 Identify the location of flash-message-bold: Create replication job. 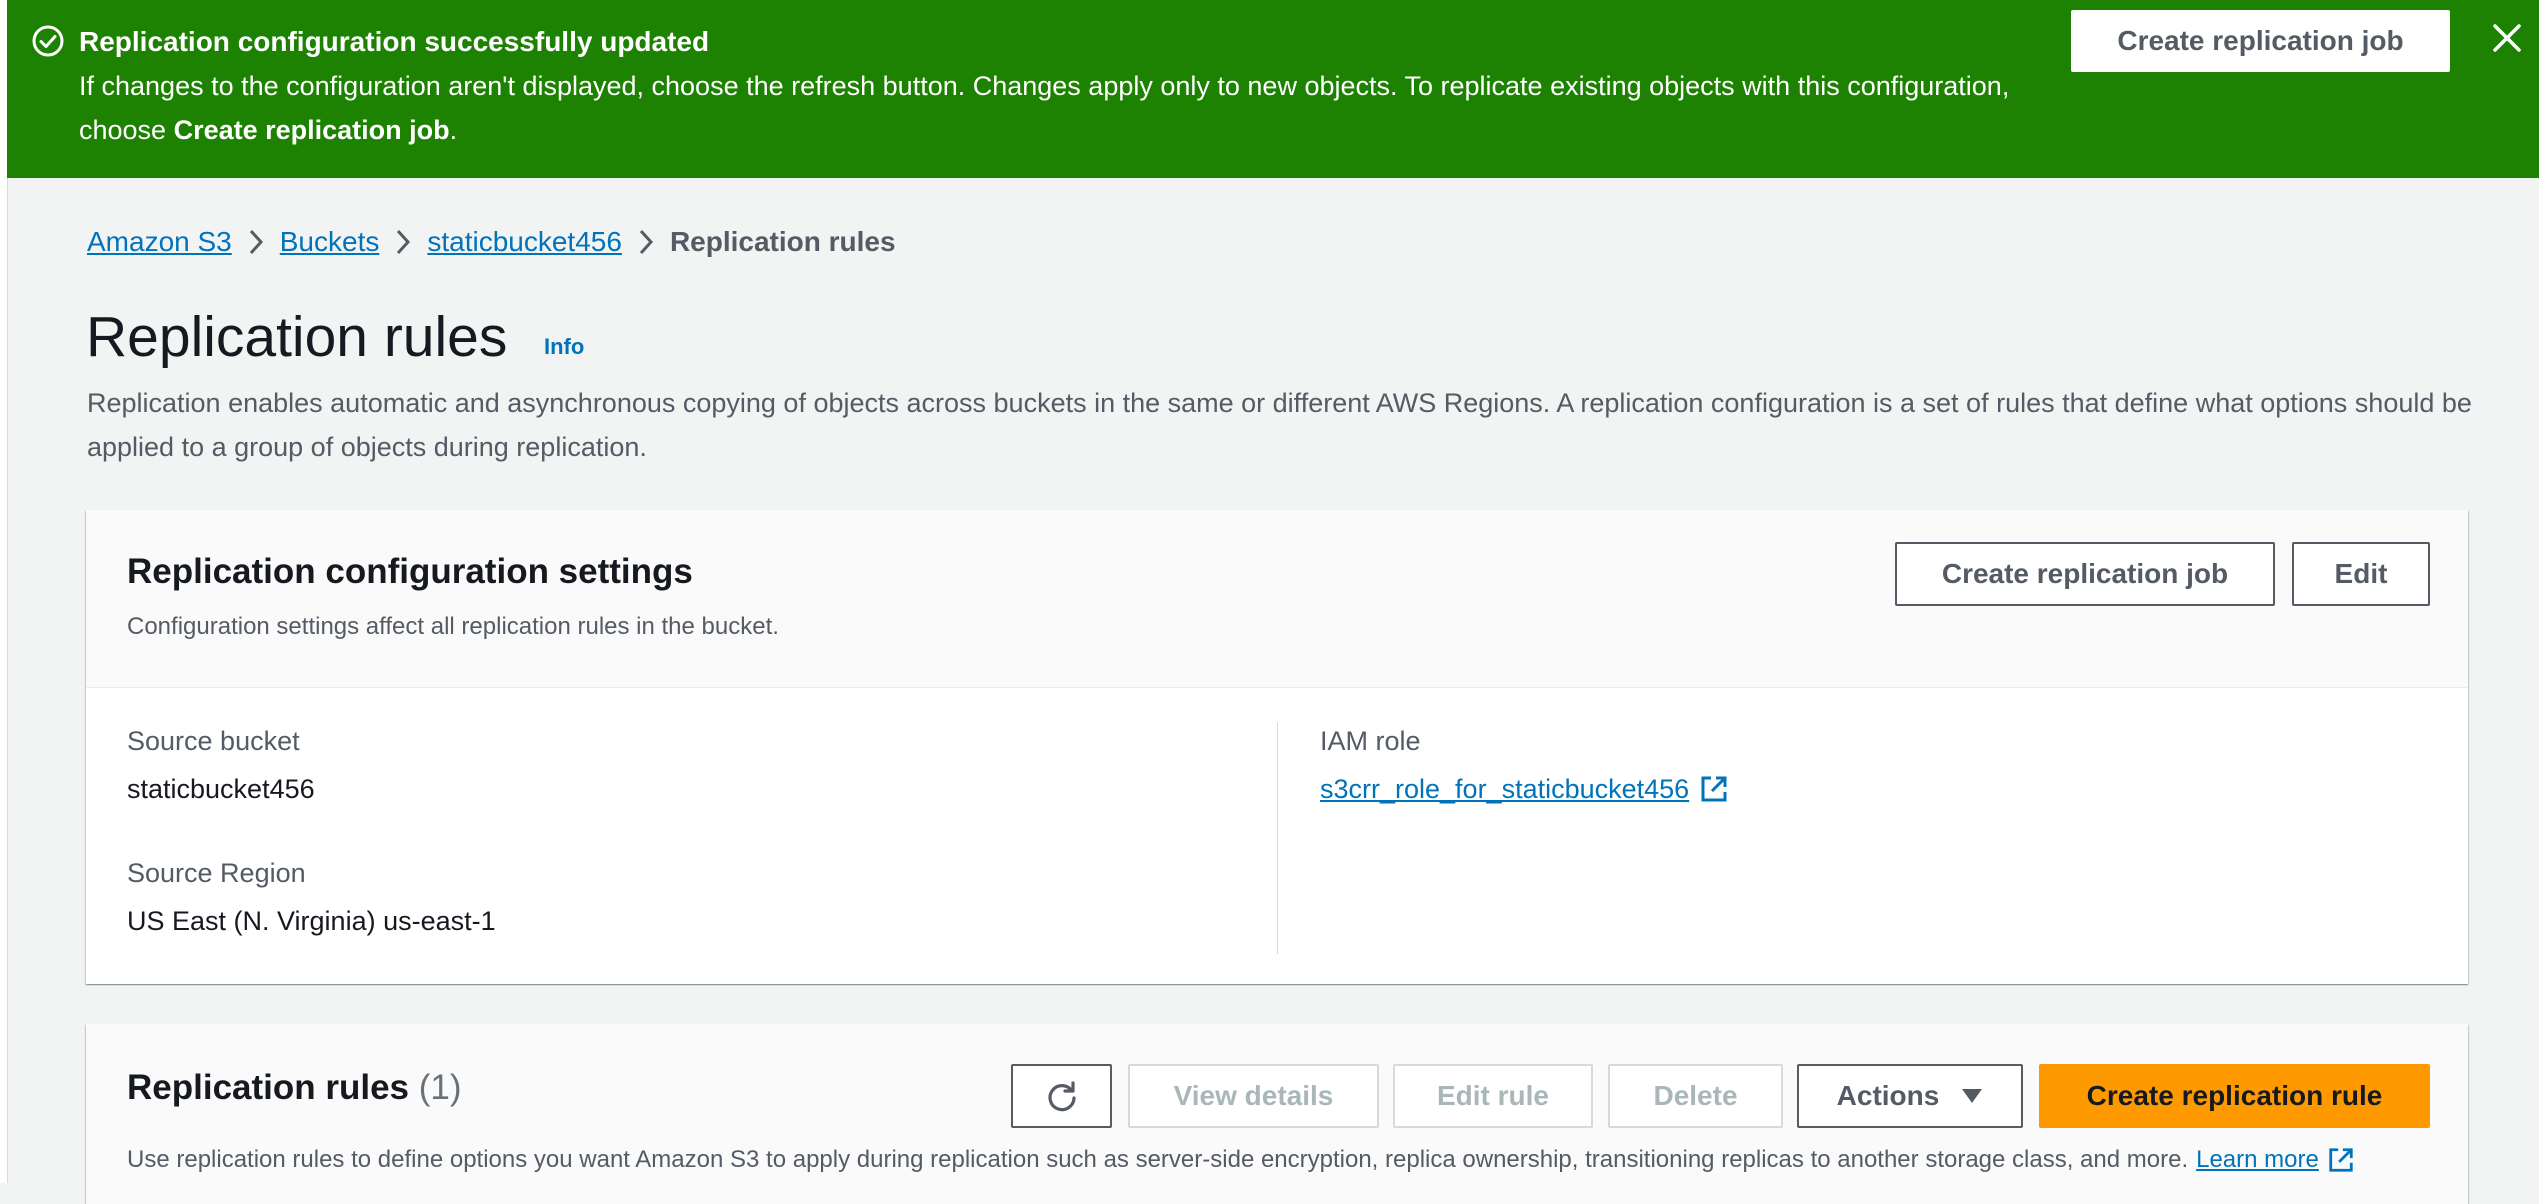
(311, 130).